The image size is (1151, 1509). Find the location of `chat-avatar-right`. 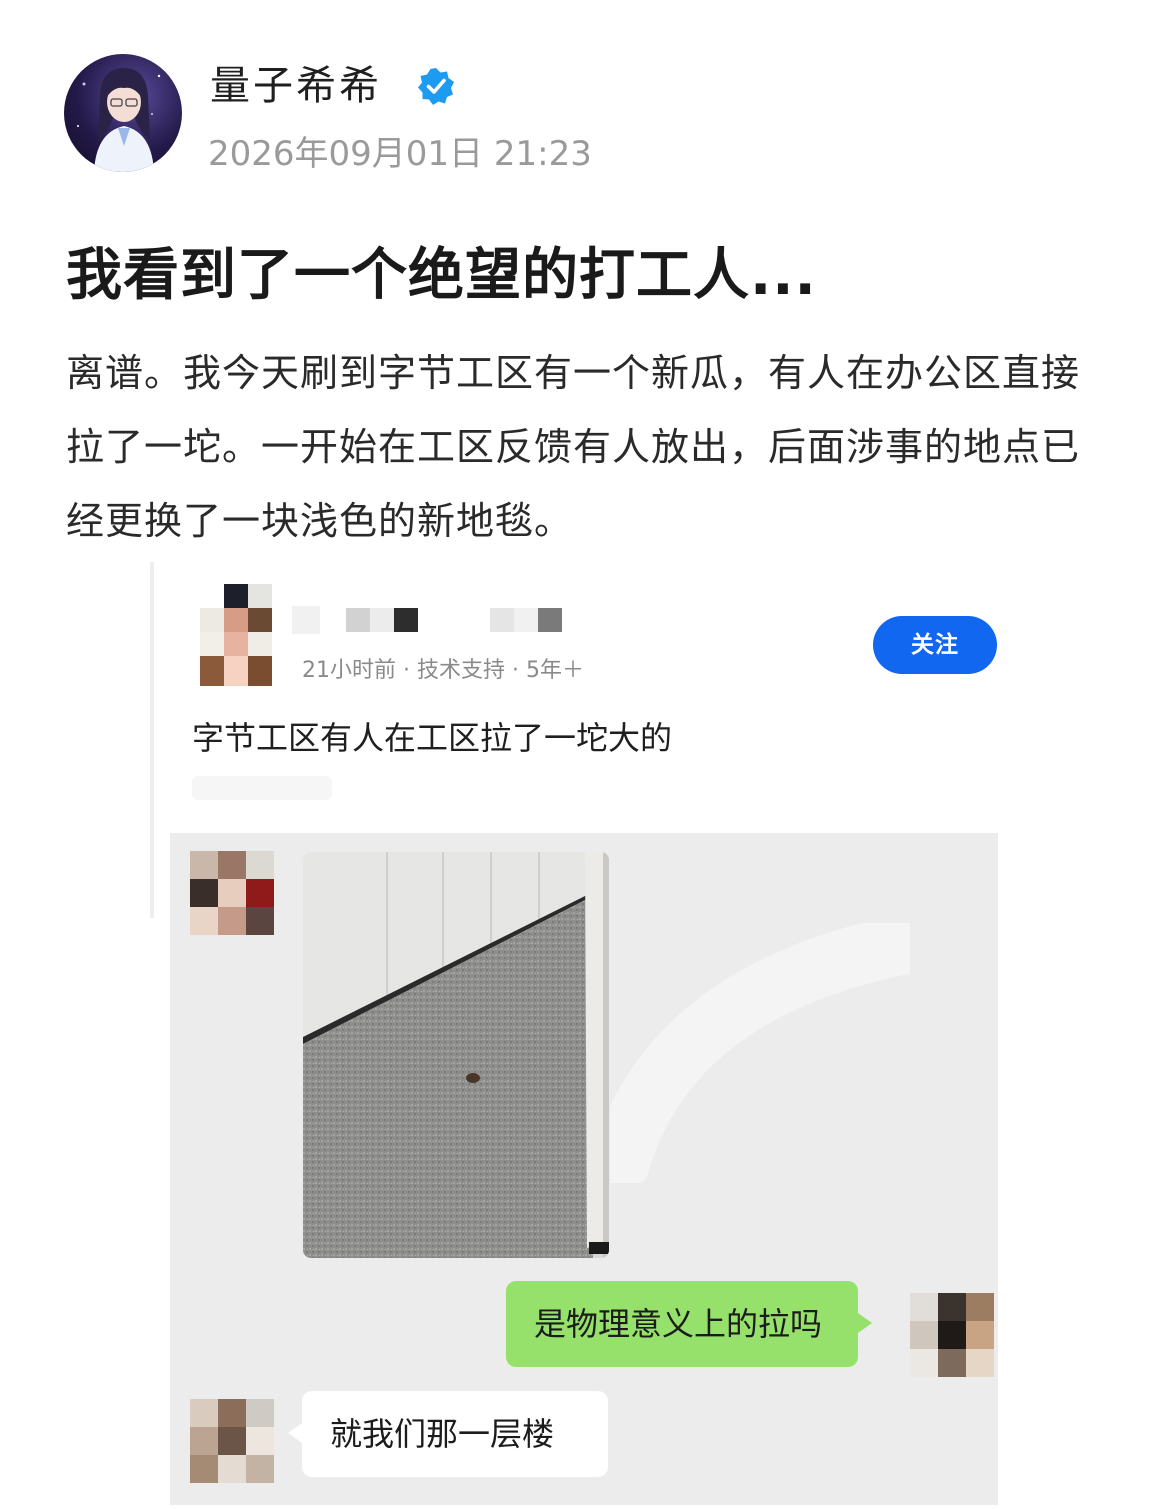

chat-avatar-right is located at coordinates (953, 1335).